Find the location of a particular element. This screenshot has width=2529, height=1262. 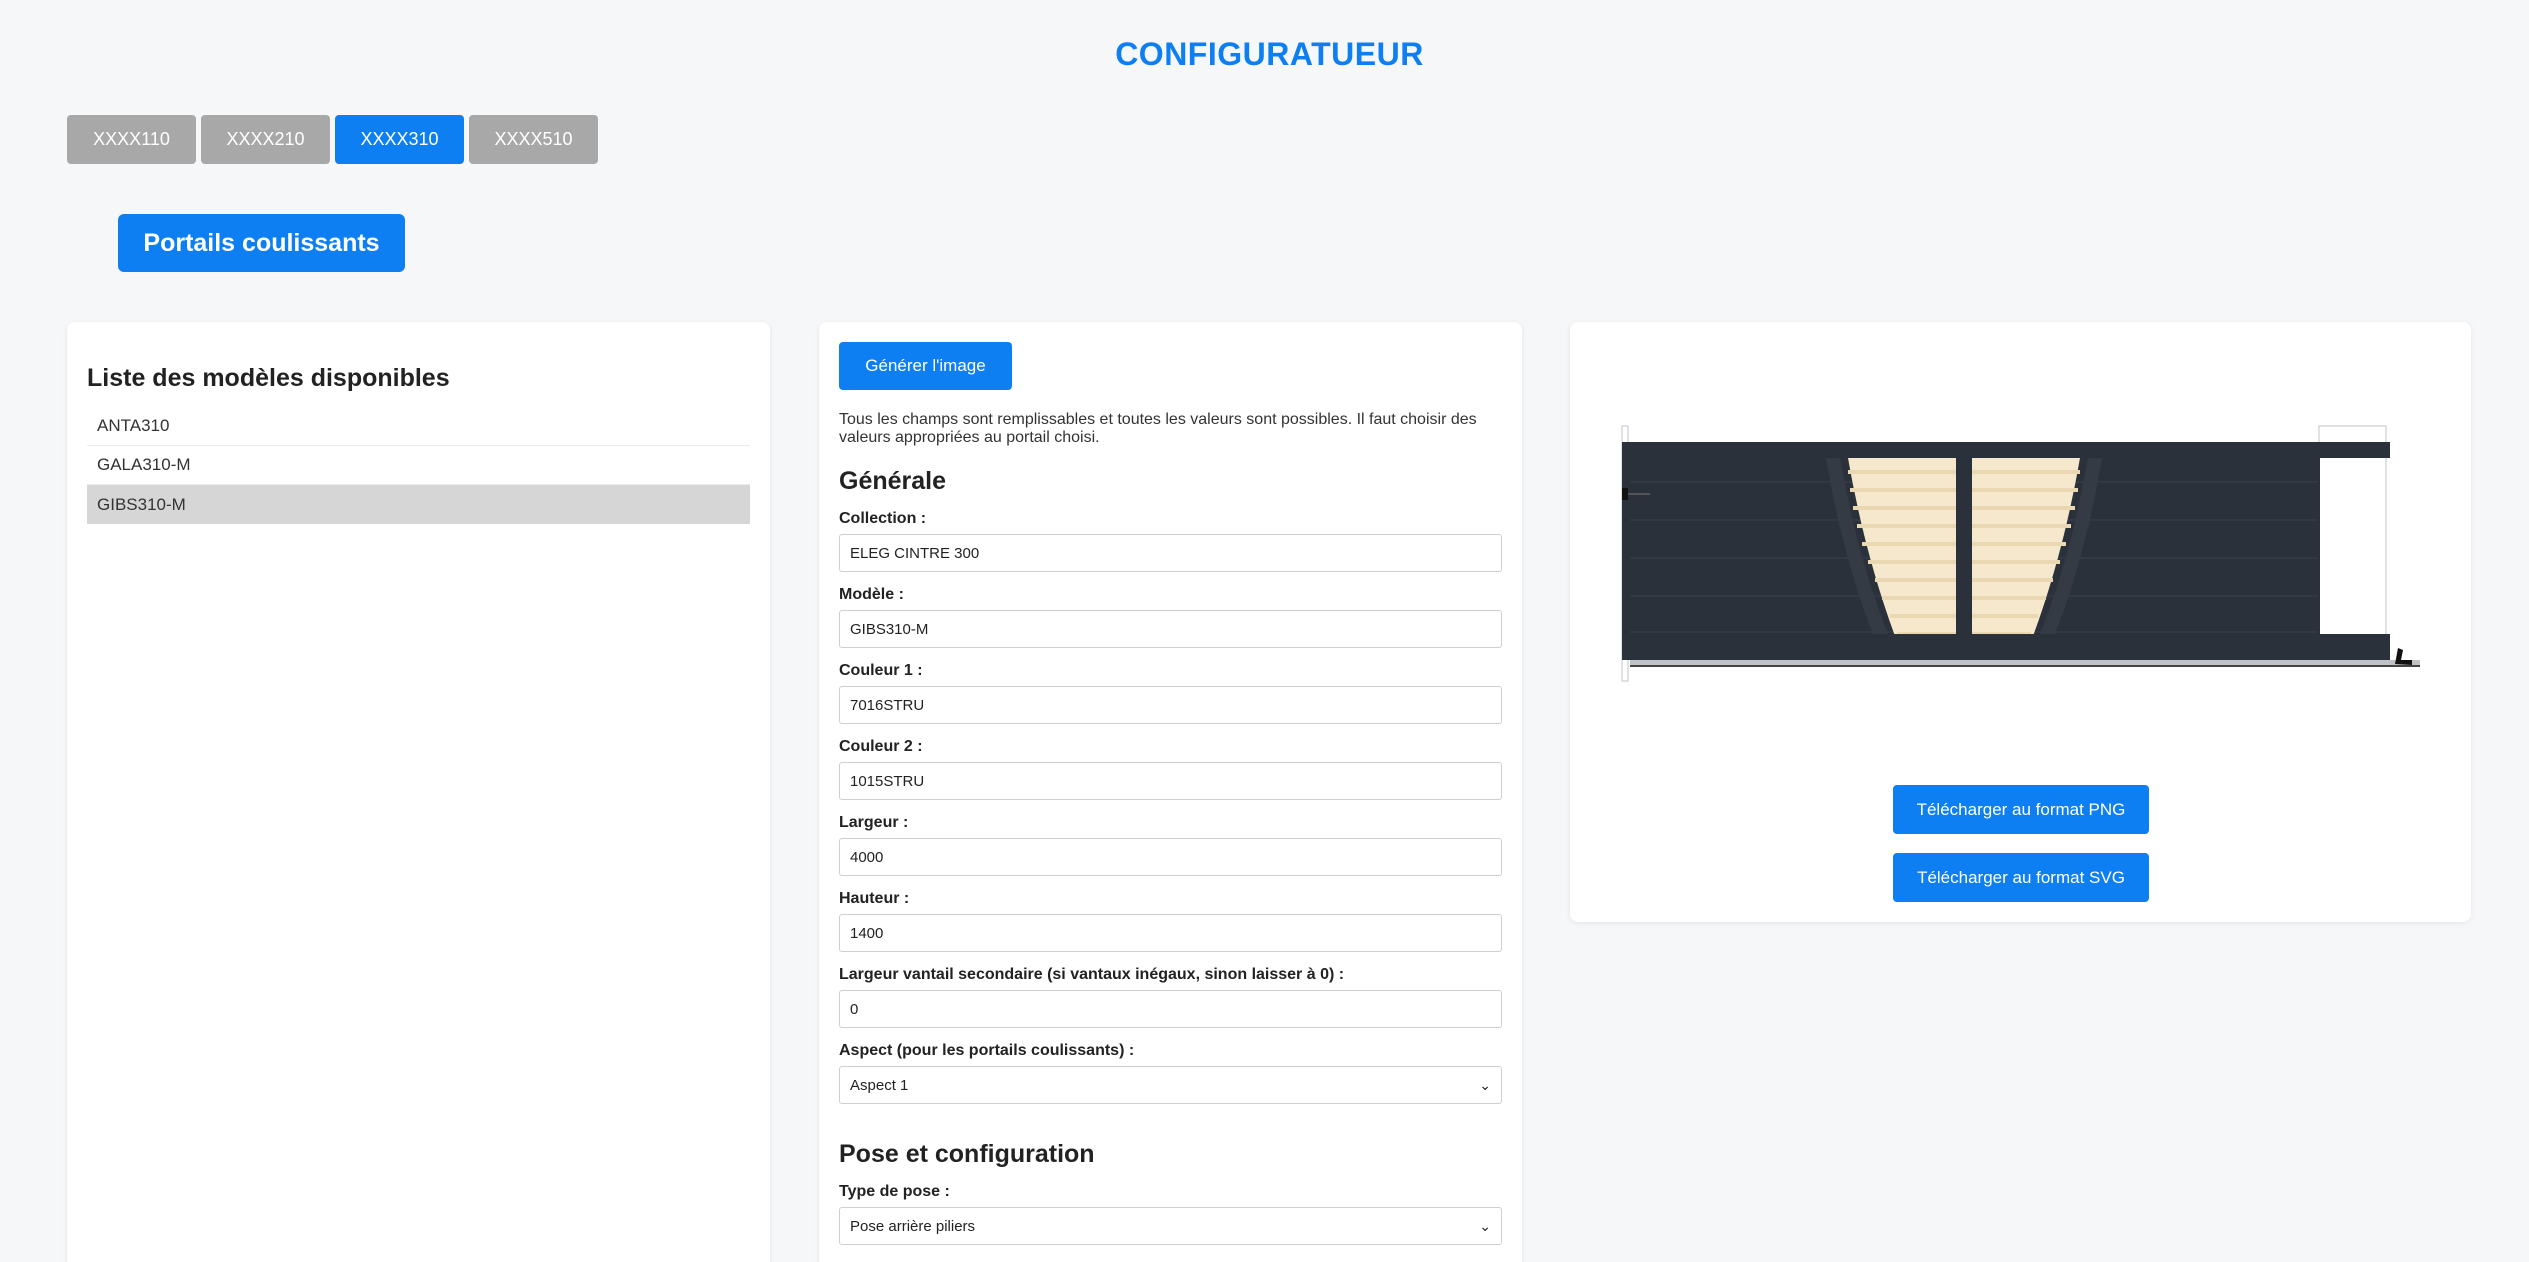

largeur-value: 4000 is located at coordinates (867, 857).